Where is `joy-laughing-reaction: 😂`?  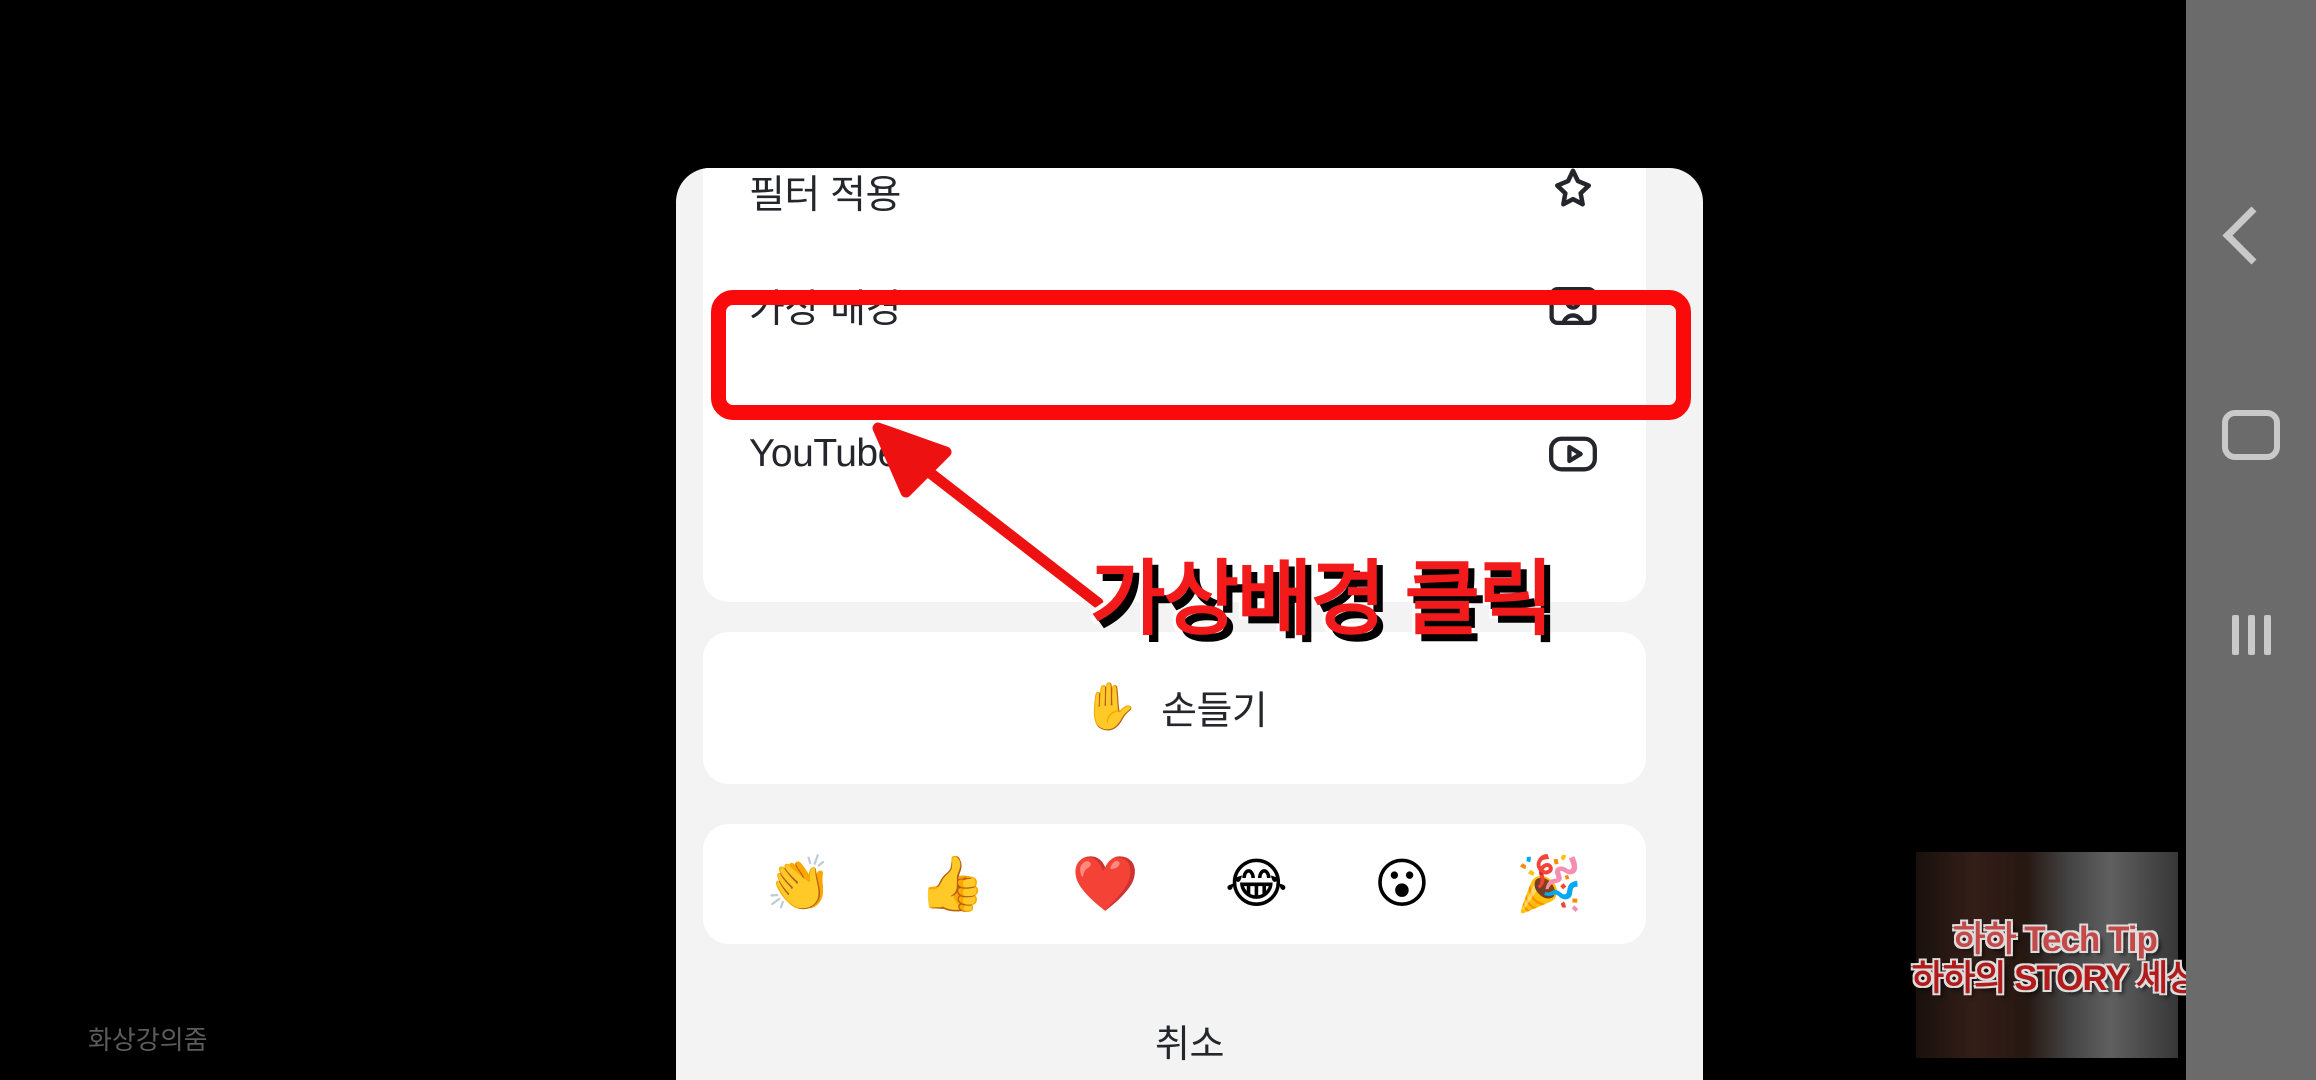
joy-laughing-reaction: 😂 is located at coordinates (1256, 884).